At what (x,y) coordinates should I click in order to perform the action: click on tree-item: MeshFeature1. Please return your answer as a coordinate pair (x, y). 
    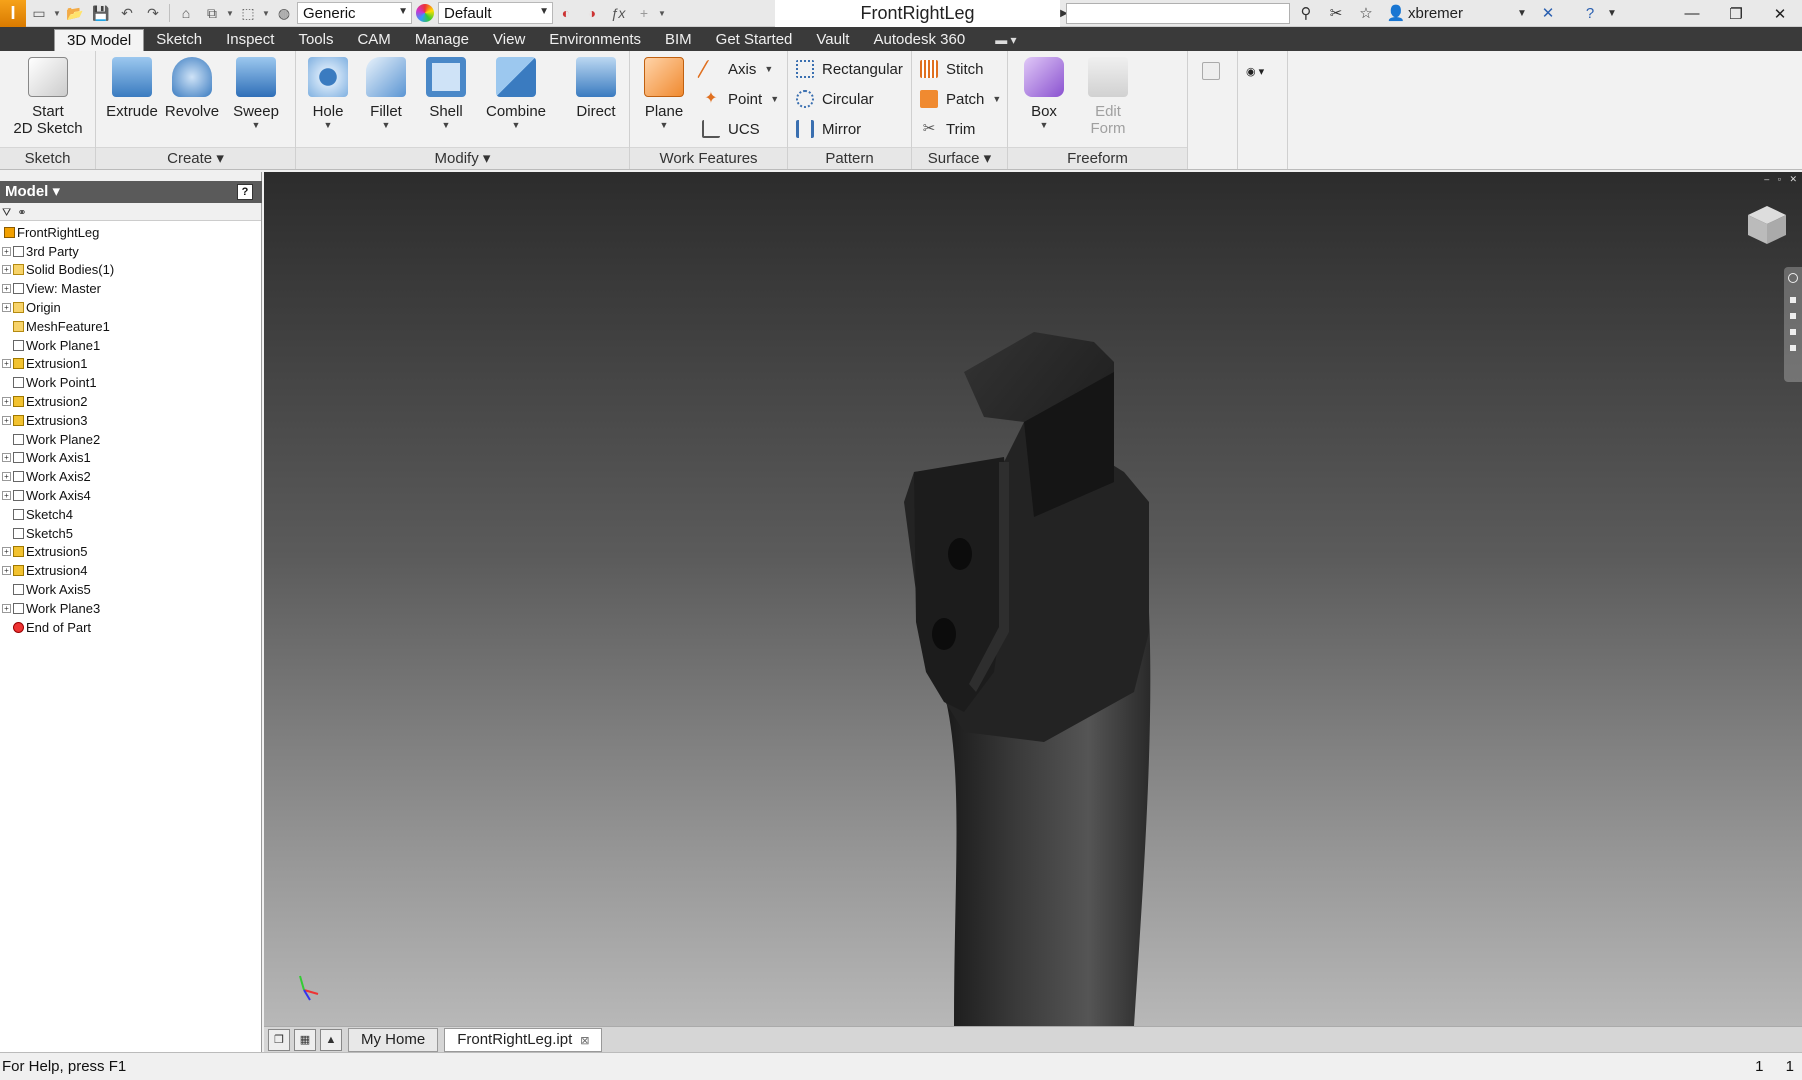
    Looking at the image, I should click on (130, 326).